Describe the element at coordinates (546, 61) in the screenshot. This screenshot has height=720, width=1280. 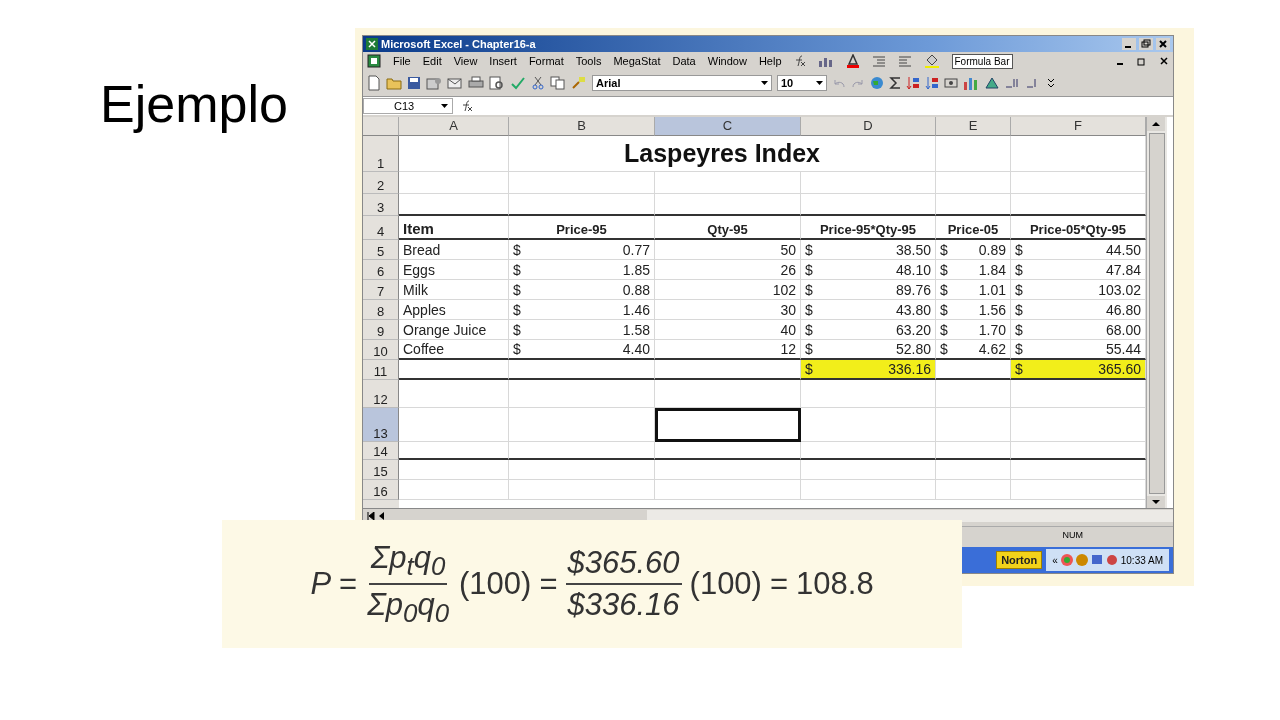
I see `menu-item: Format` at that location.